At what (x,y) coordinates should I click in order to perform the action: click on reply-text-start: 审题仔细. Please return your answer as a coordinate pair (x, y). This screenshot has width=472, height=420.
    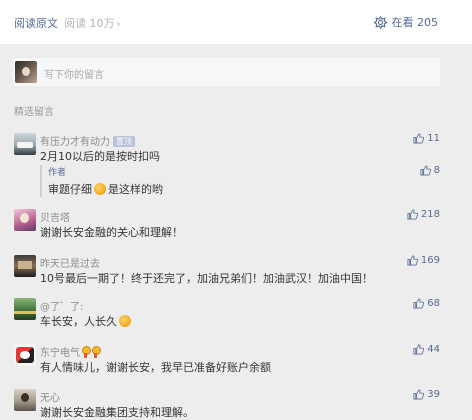
    Looking at the image, I should click on (70, 189).